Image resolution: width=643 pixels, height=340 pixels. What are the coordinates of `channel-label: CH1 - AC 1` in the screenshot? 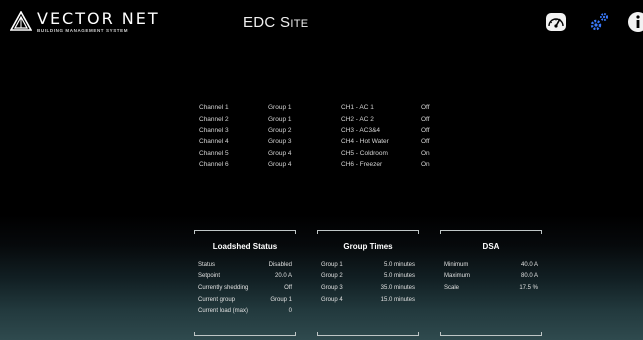 It's located at (357, 108).